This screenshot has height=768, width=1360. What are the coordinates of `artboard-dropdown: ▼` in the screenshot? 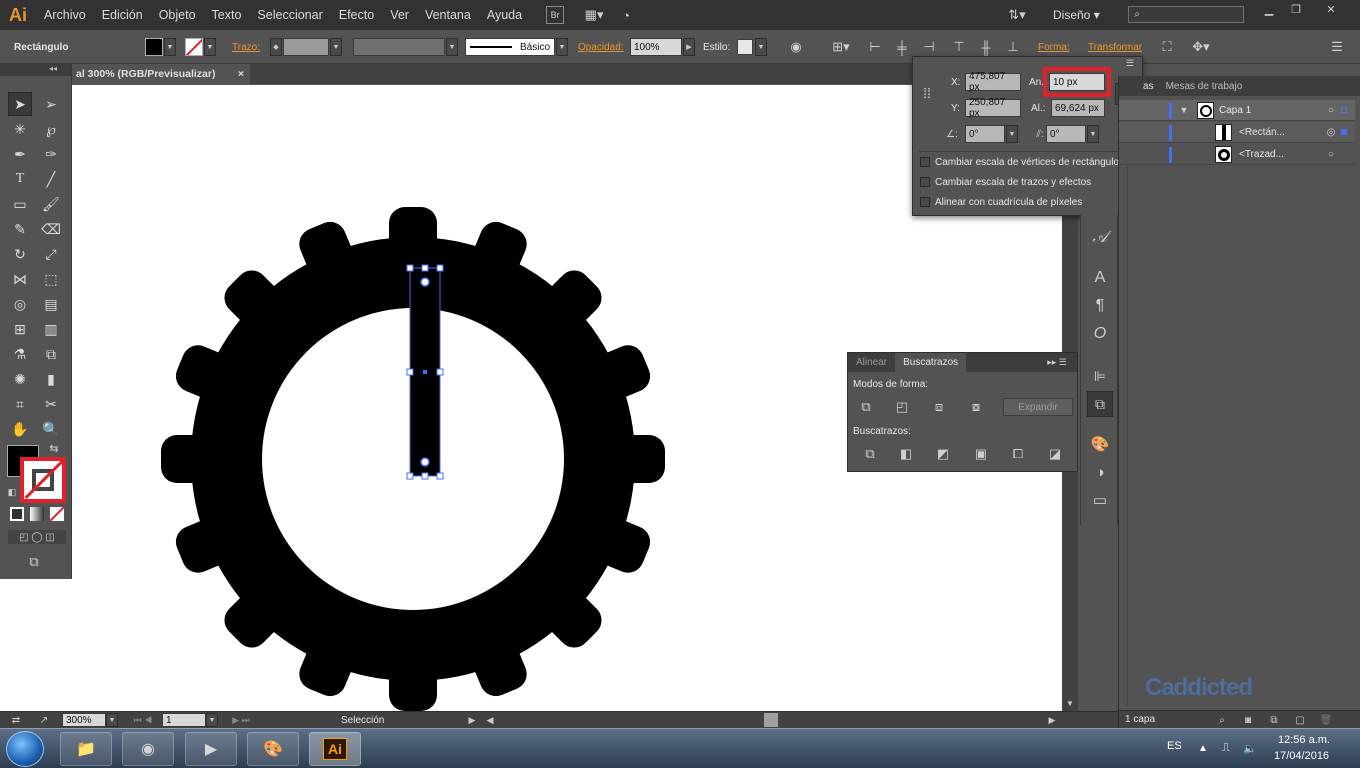 It's located at (212, 720).